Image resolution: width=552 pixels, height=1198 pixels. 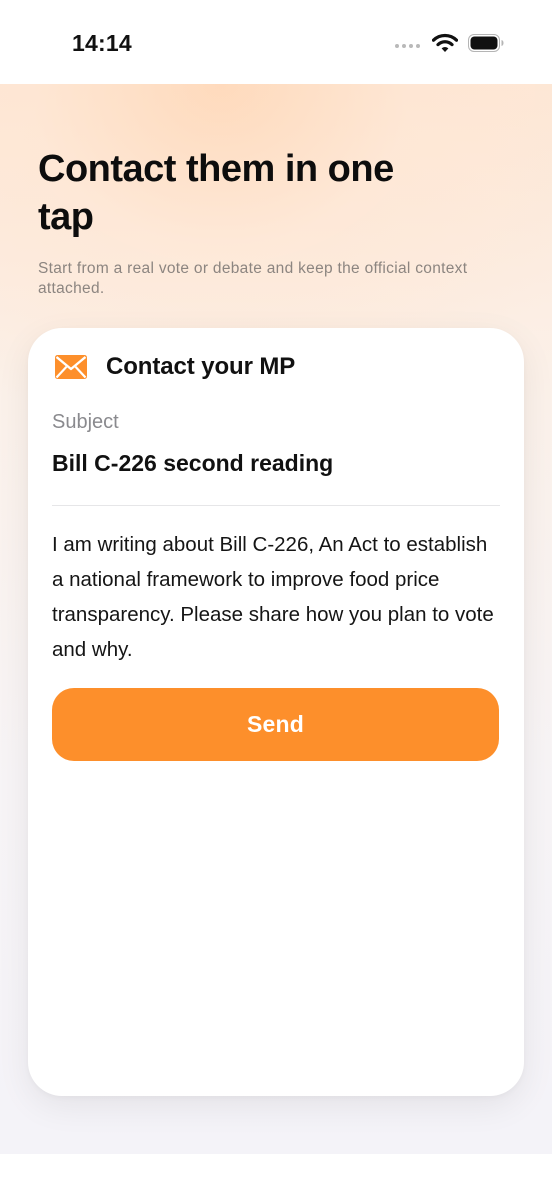 I want to click on status-time: 14:14, so click(x=102, y=43).